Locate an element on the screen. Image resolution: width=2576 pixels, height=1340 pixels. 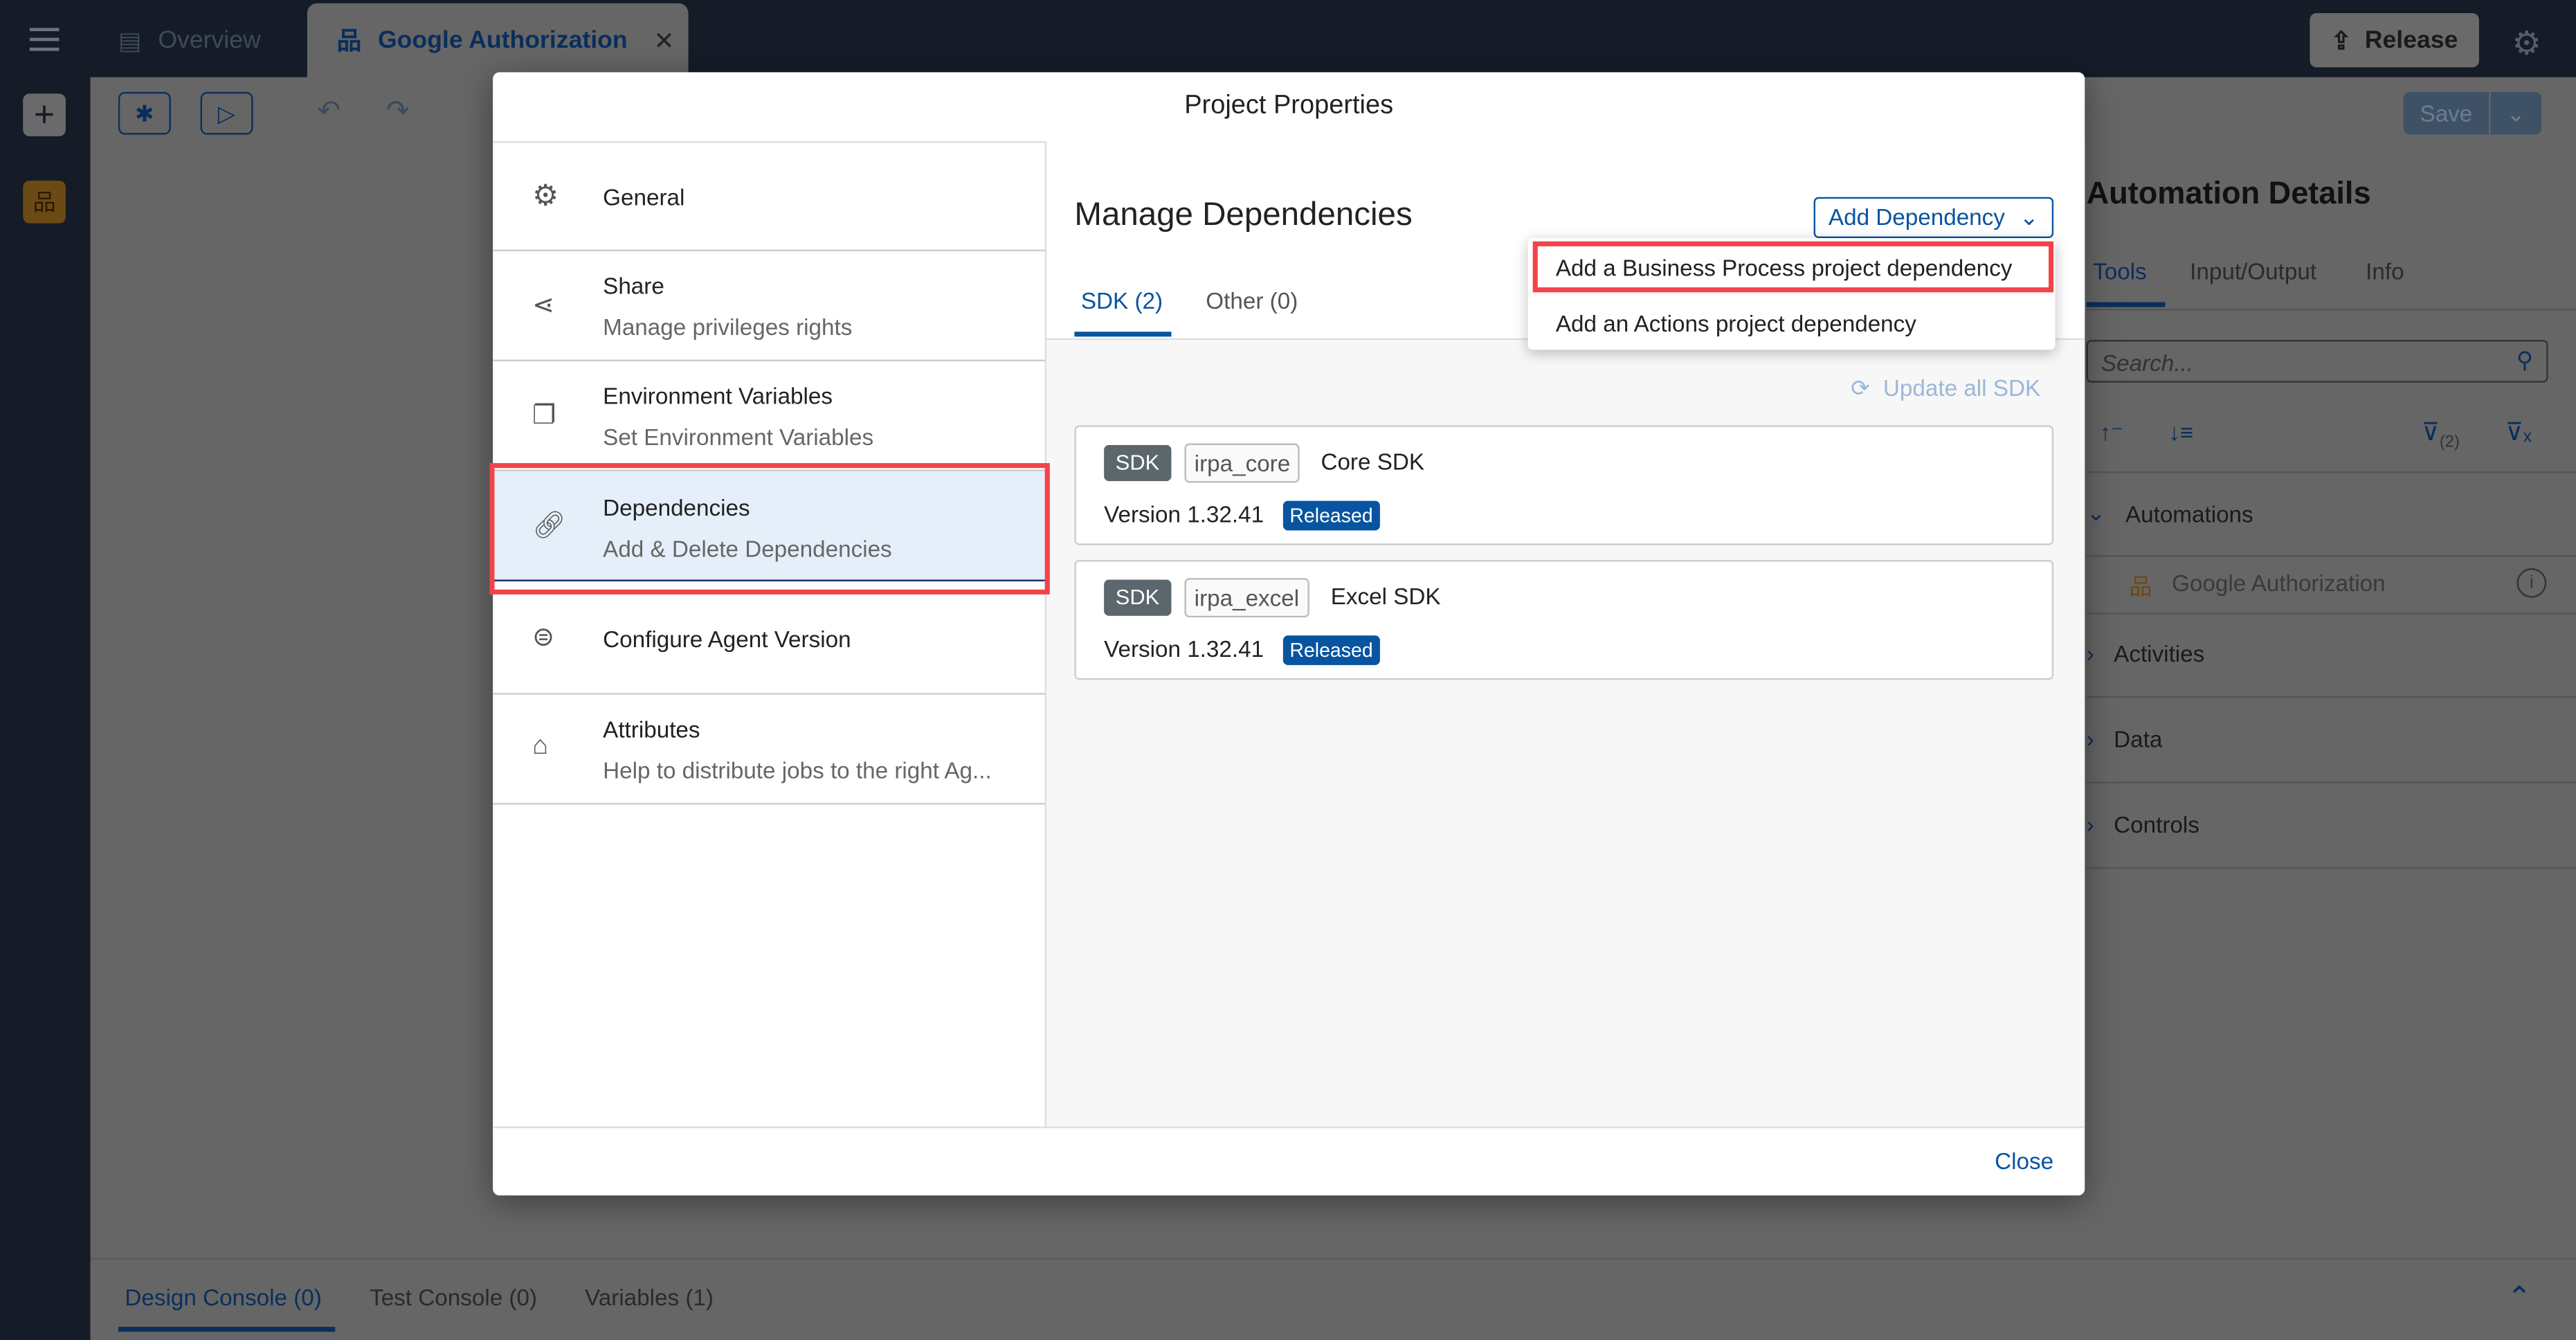
release-button: ⇪ Release is located at coordinates (2394, 40).